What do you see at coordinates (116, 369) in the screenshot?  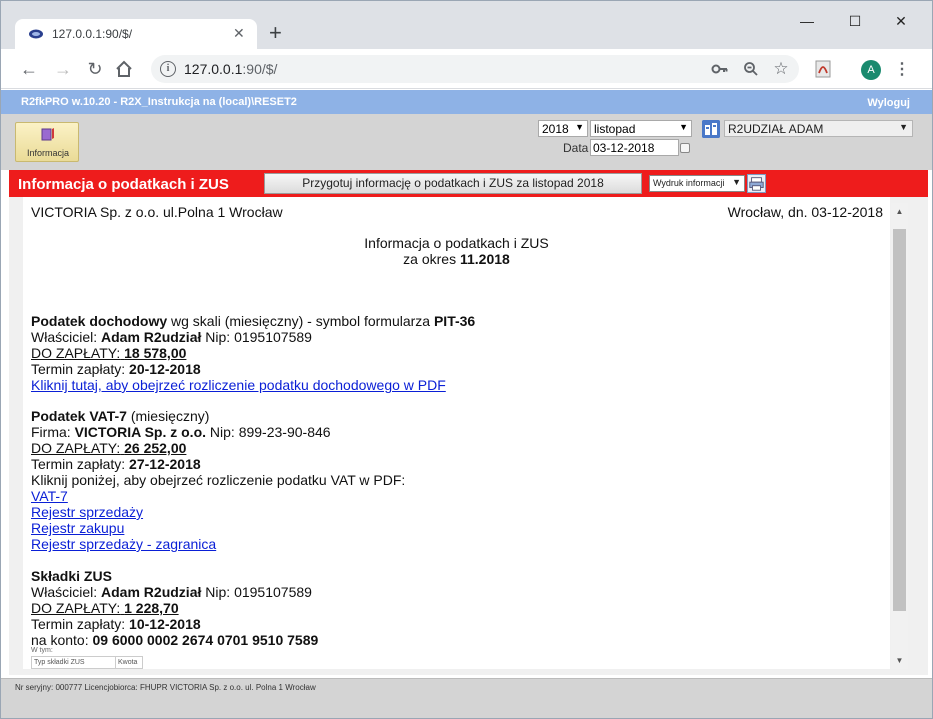 I see `pit-due-line: Termin zapłaty: 20-12-2018` at bounding box center [116, 369].